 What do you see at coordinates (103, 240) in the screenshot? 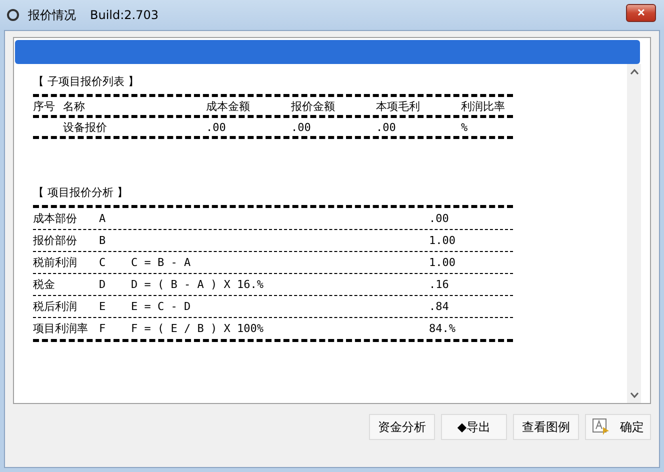
I see `row-letter: B` at bounding box center [103, 240].